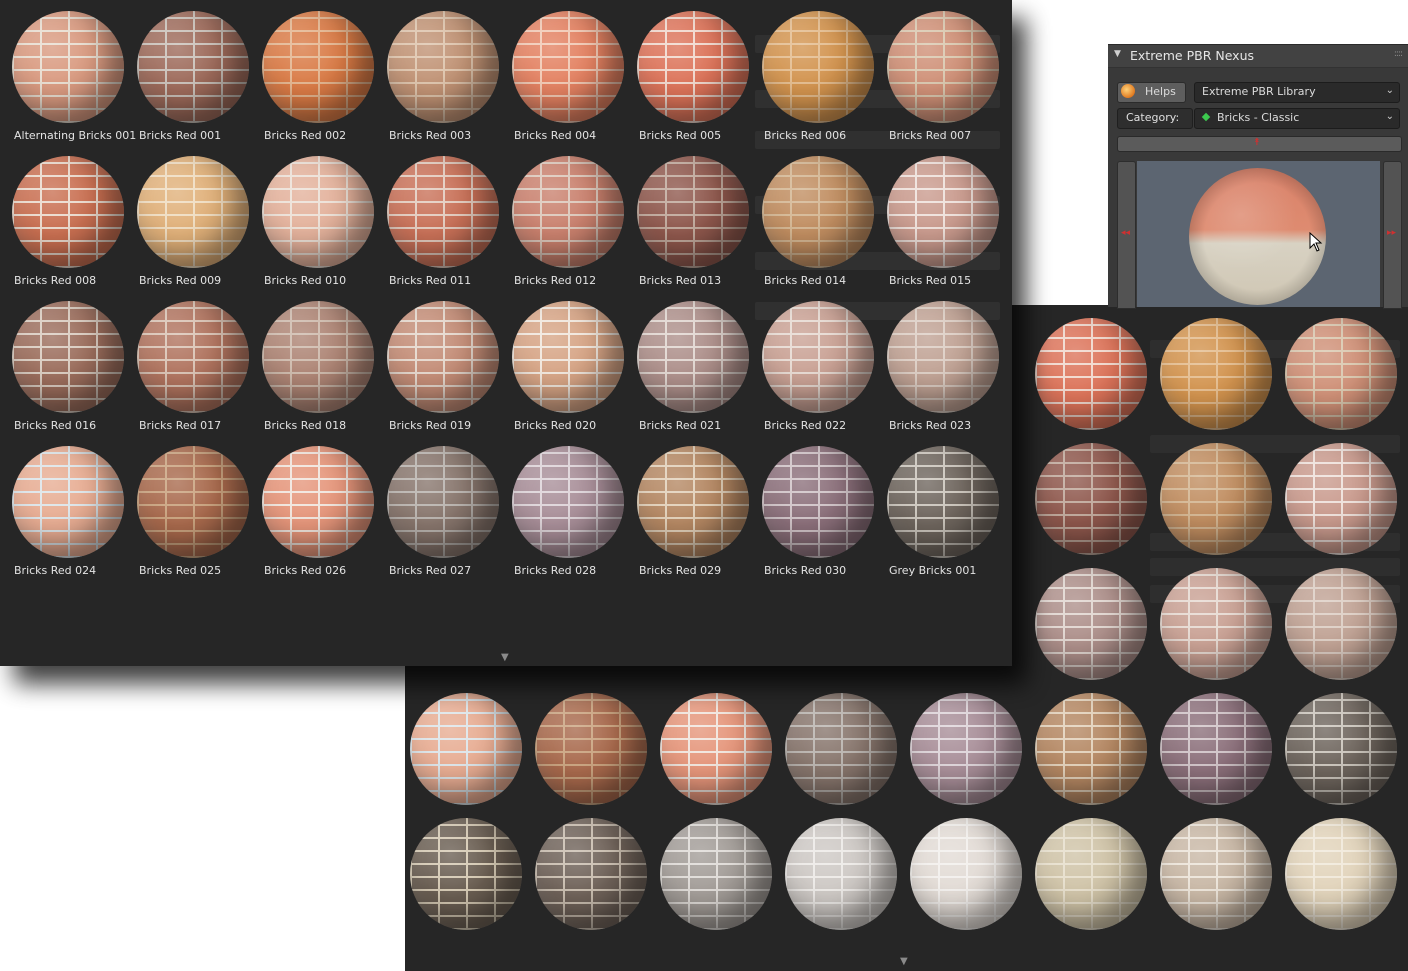 This screenshot has height=971, width=1408. I want to click on material-item: Bricks Red 027, so click(437, 507).